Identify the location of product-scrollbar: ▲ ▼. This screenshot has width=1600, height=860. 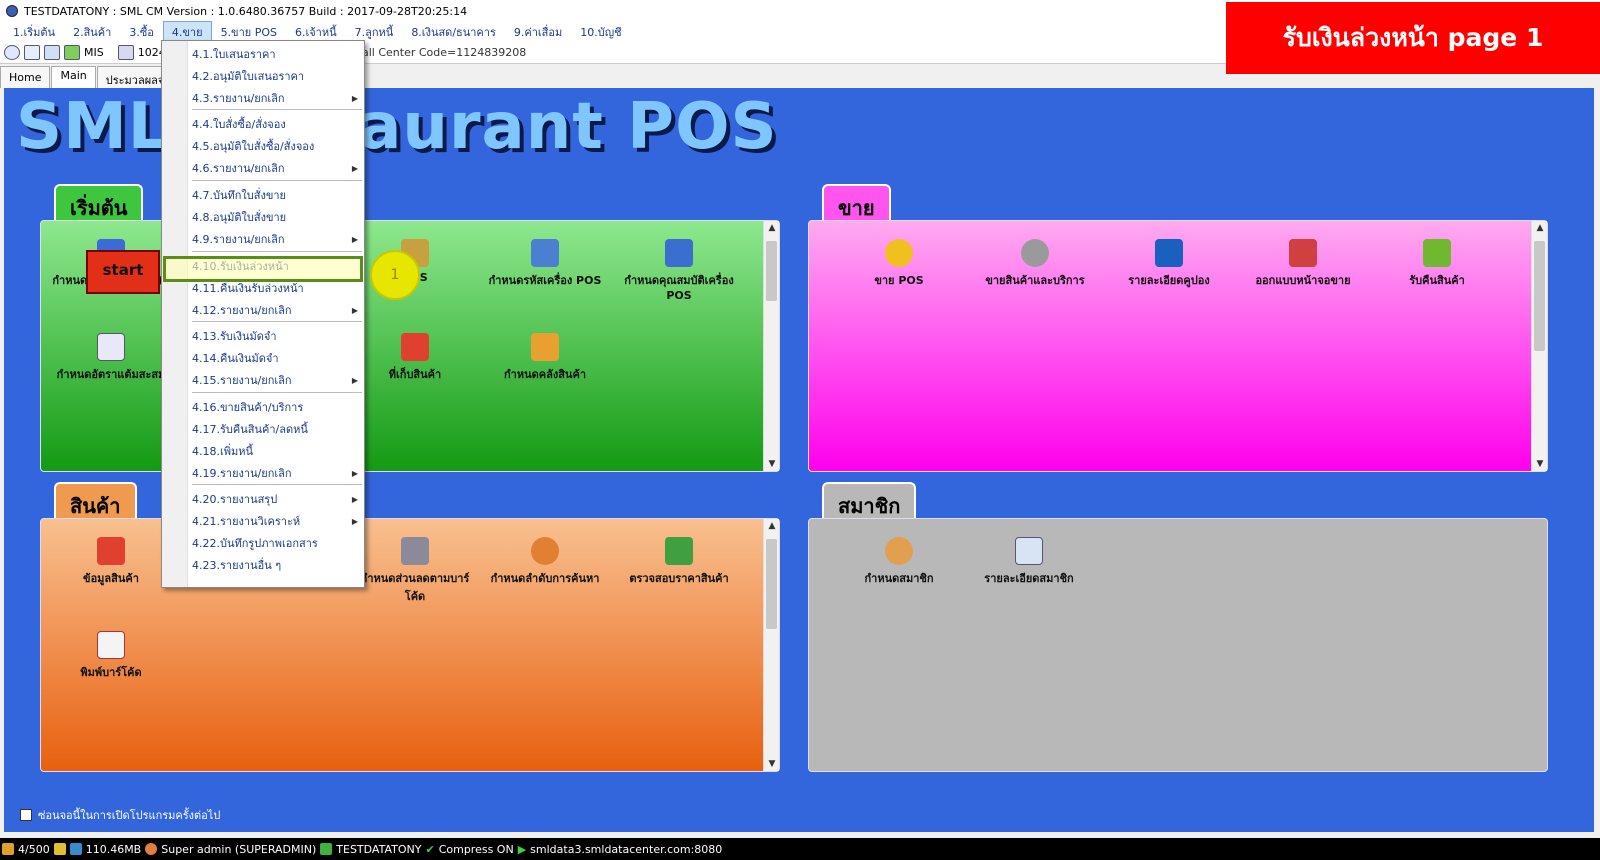
(771, 645).